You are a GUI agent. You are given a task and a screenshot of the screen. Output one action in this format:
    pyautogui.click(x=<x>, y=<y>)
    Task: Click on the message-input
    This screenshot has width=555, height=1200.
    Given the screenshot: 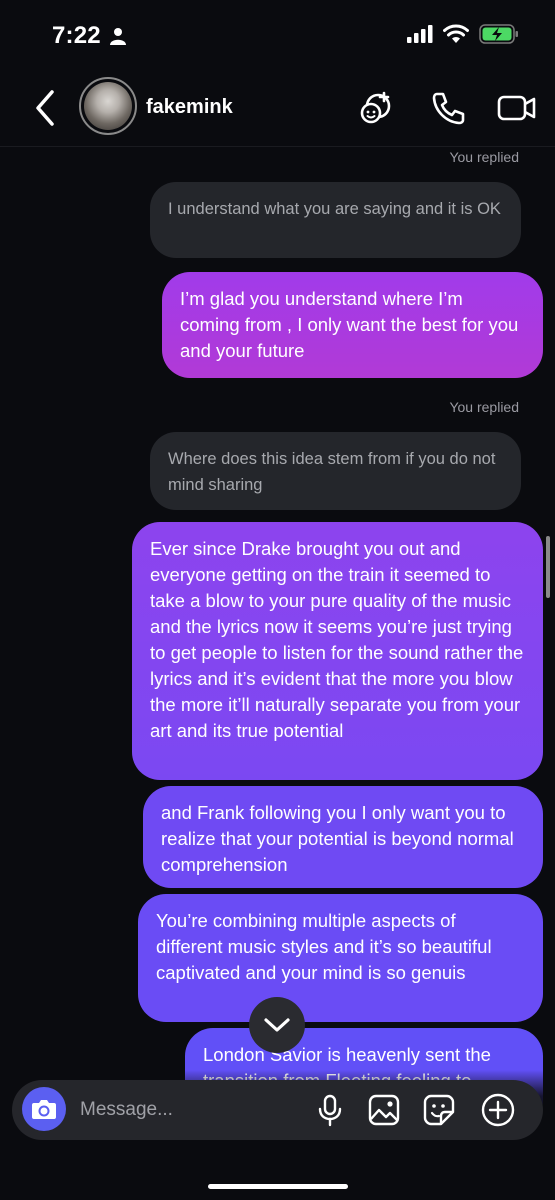 What is the action you would take?
    pyautogui.click(x=180, y=1110)
    